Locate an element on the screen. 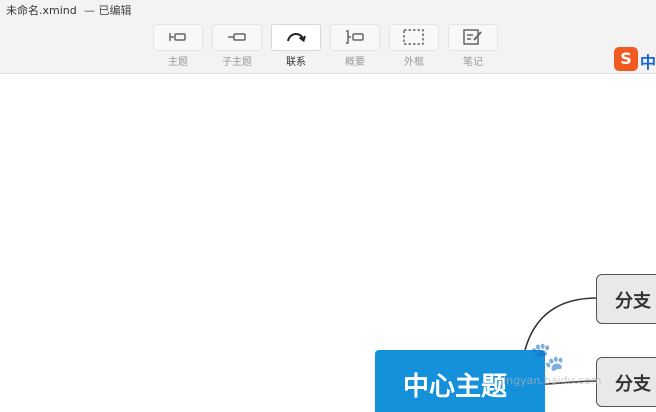 This screenshot has width=656, height=412. ime-mode: 中 is located at coordinates (648, 61).